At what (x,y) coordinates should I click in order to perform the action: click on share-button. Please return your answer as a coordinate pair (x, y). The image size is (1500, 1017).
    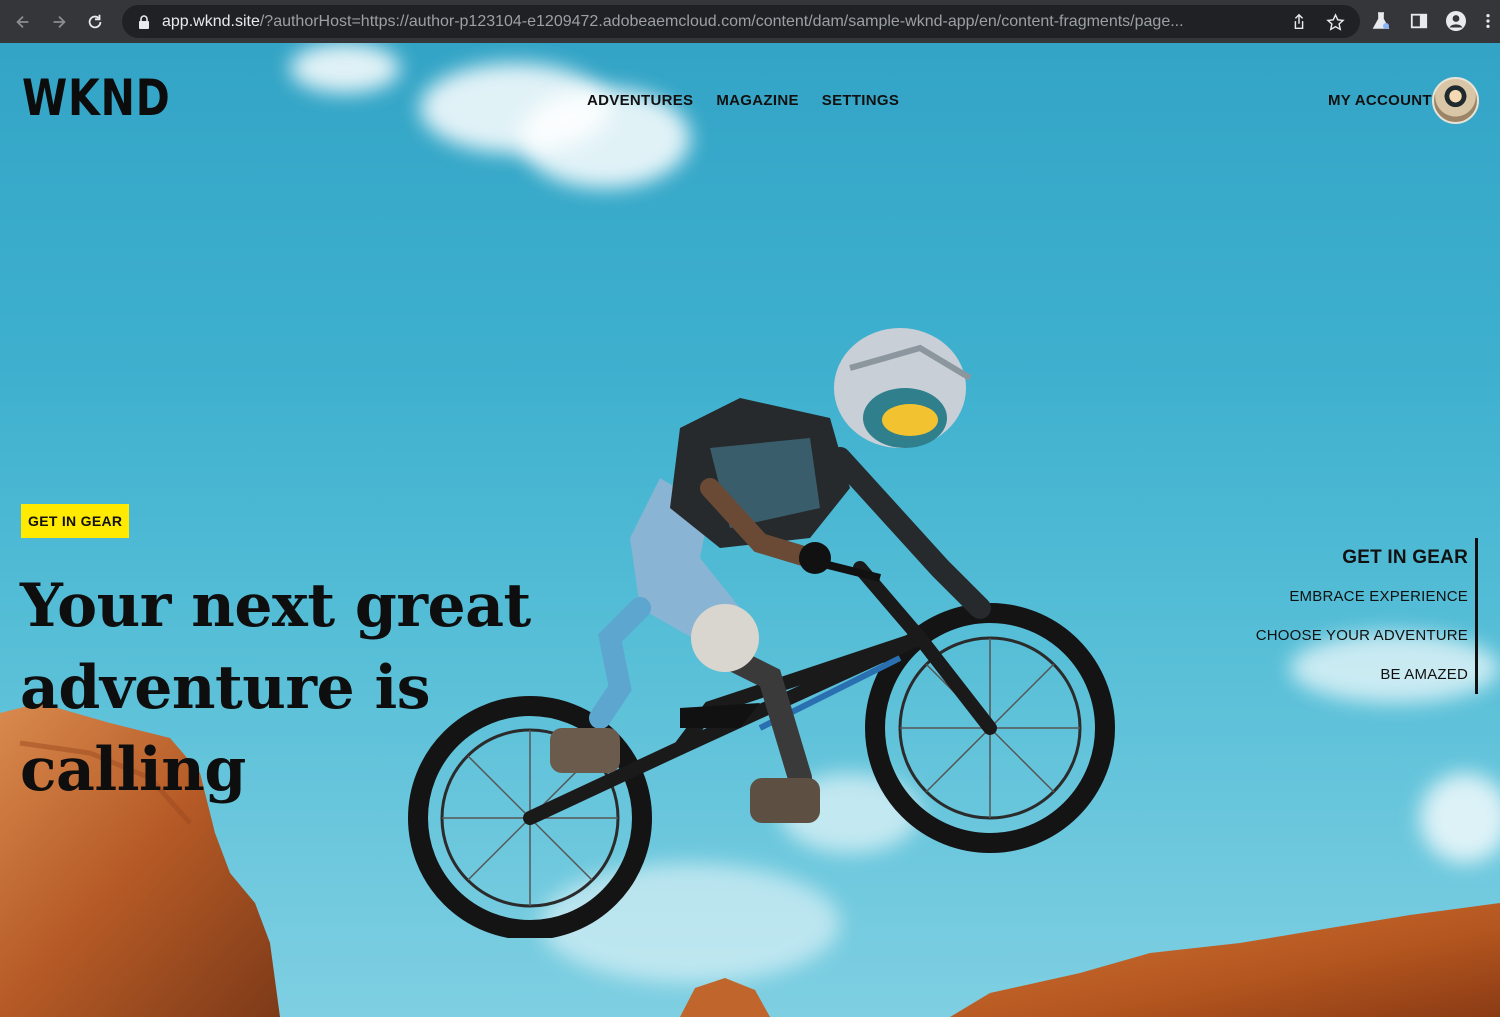
    Looking at the image, I should click on (1299, 22).